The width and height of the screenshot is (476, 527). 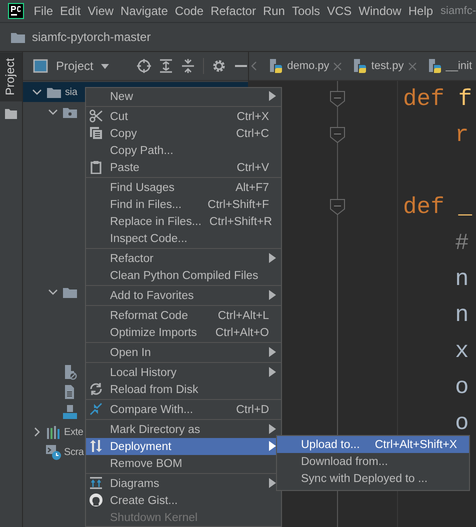 What do you see at coordinates (74, 432) in the screenshot?
I see `tree-item-label: Exte` at bounding box center [74, 432].